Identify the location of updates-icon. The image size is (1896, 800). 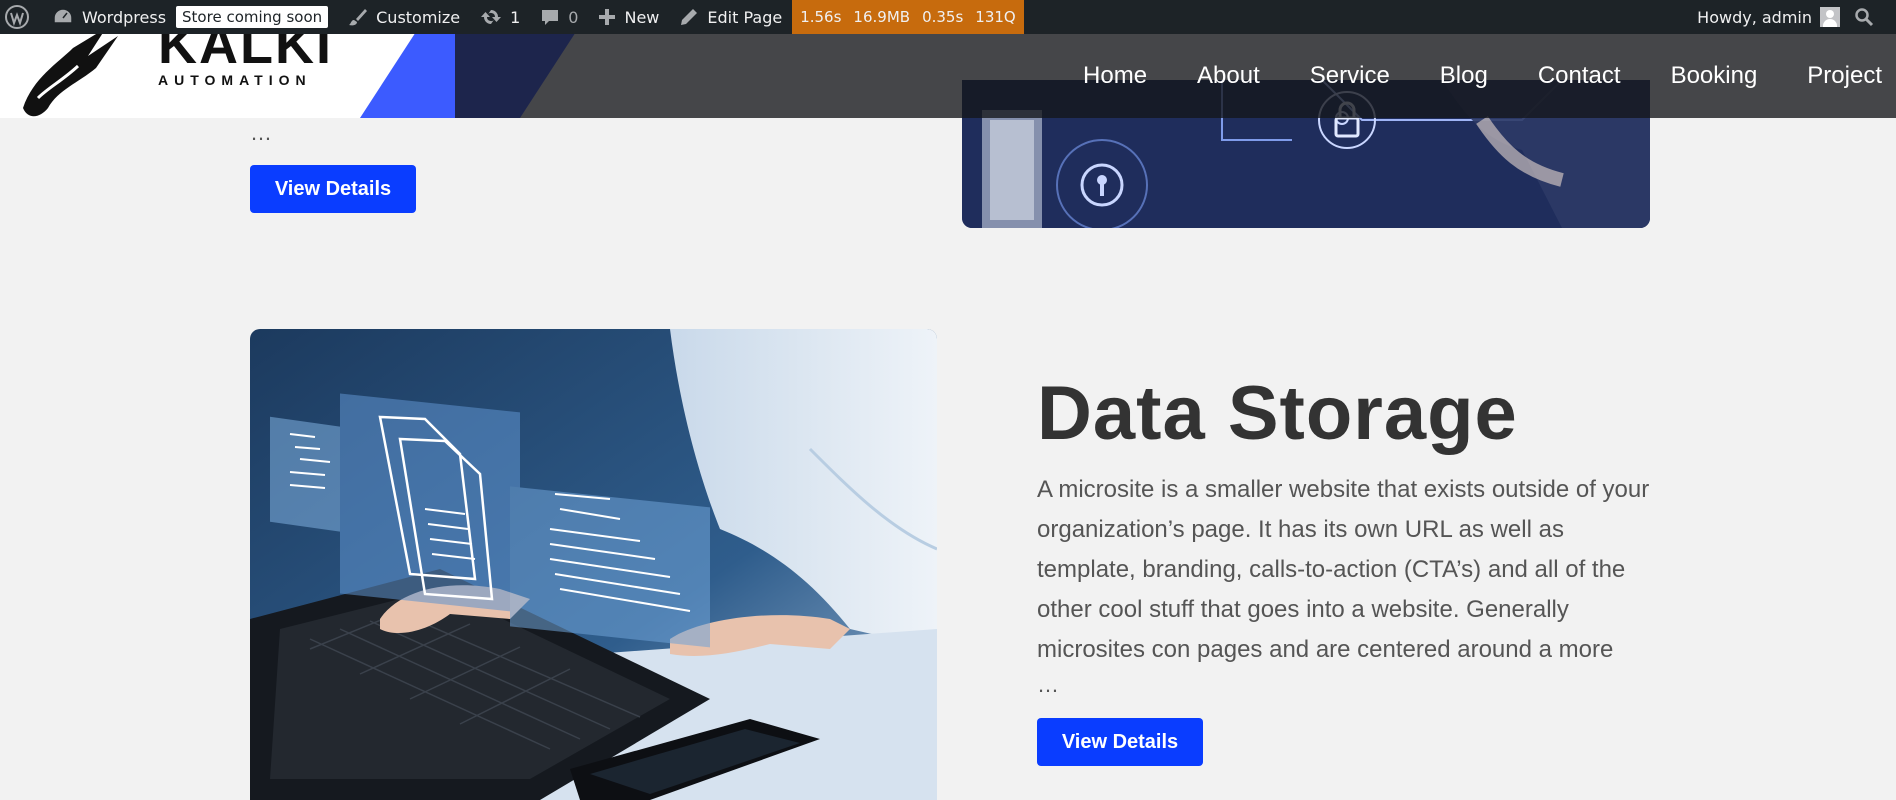
(491, 17).